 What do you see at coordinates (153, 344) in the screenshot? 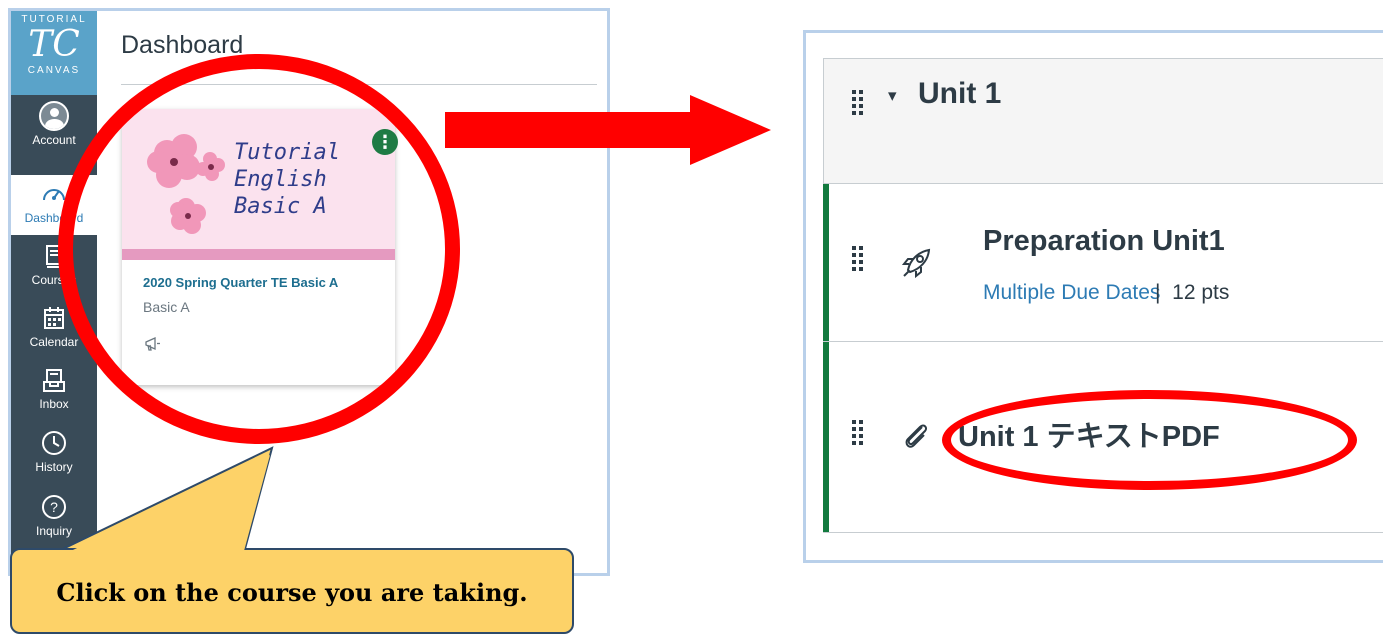
I see `announcements-megaphone-icon` at bounding box center [153, 344].